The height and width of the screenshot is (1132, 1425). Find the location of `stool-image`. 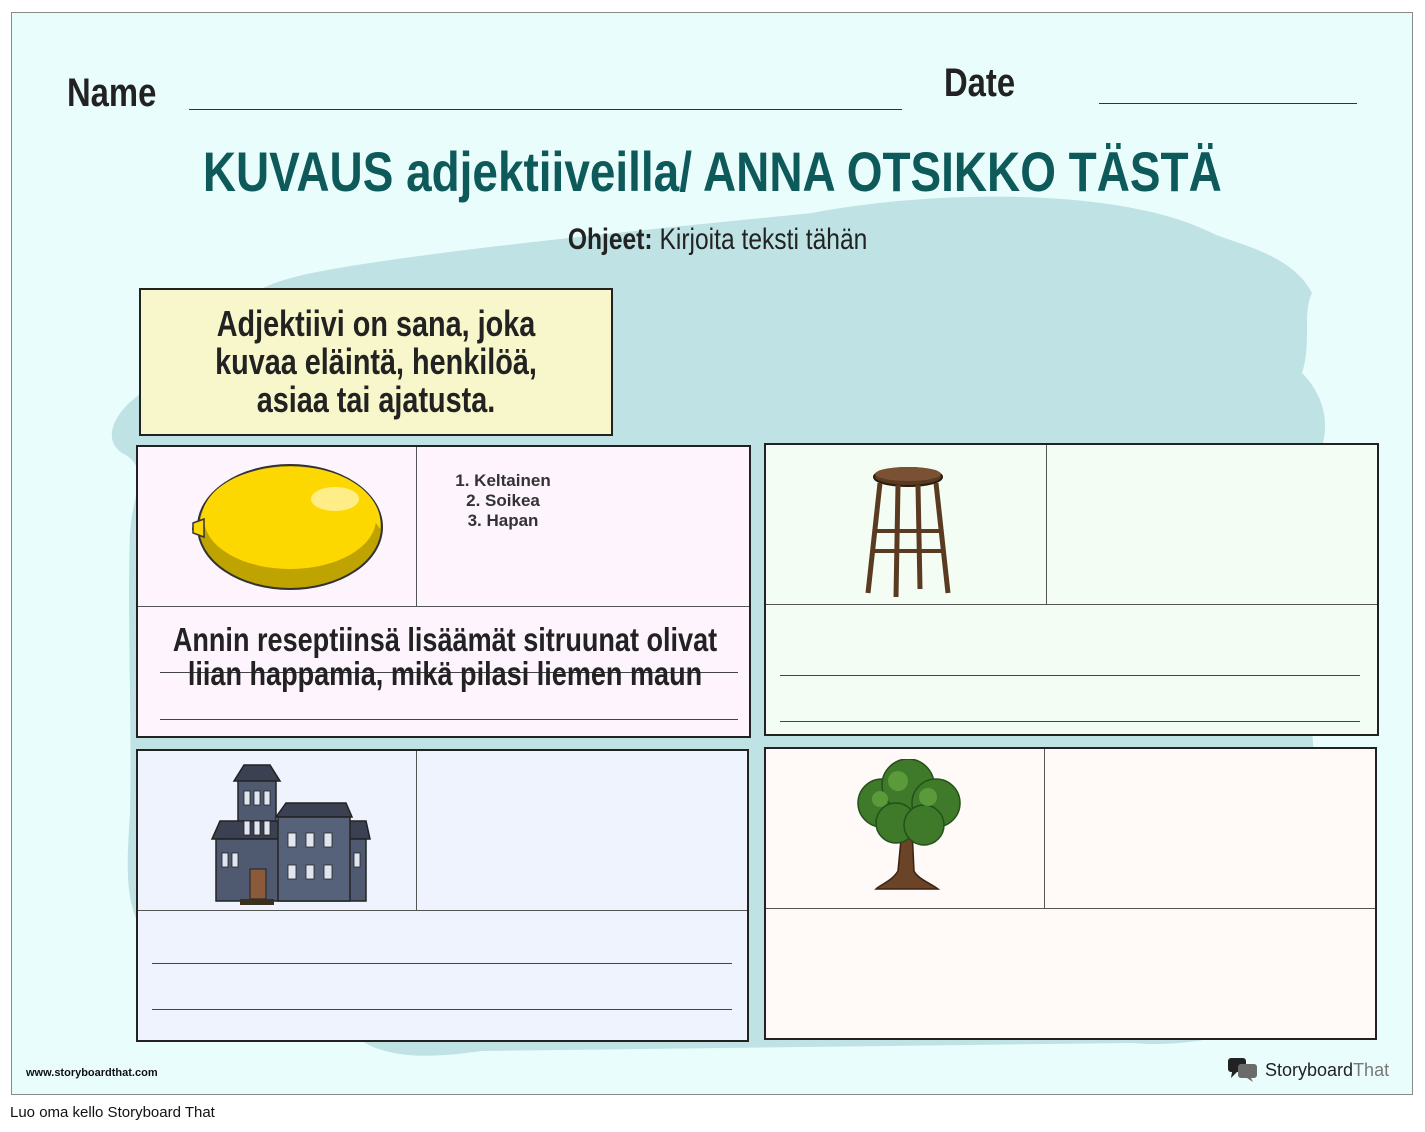

stool-image is located at coordinates (908, 532).